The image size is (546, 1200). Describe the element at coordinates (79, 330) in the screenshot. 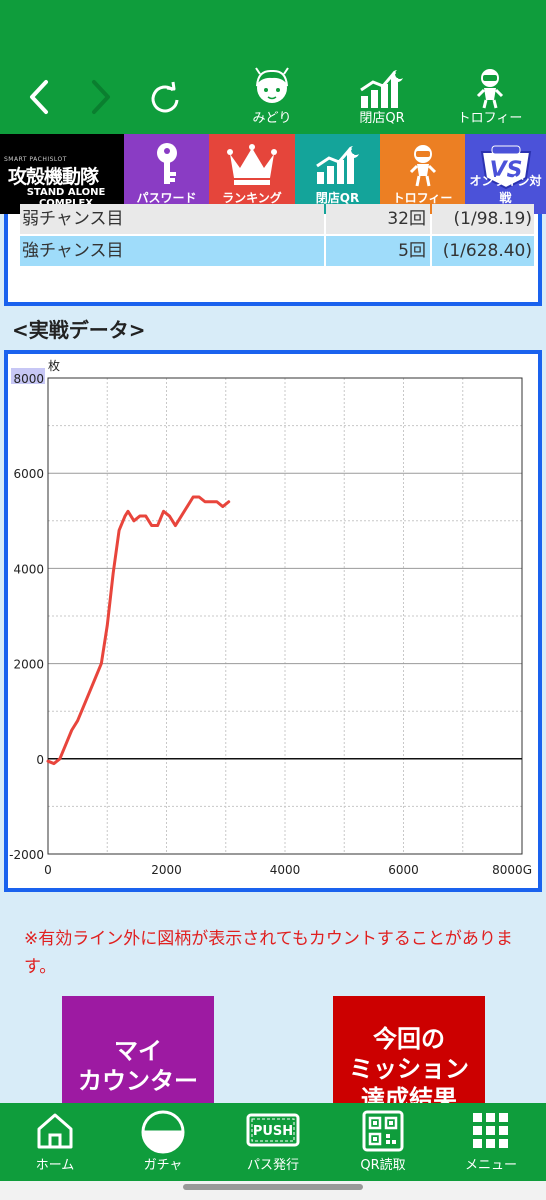

I see `section-title: <実戦データ>` at that location.